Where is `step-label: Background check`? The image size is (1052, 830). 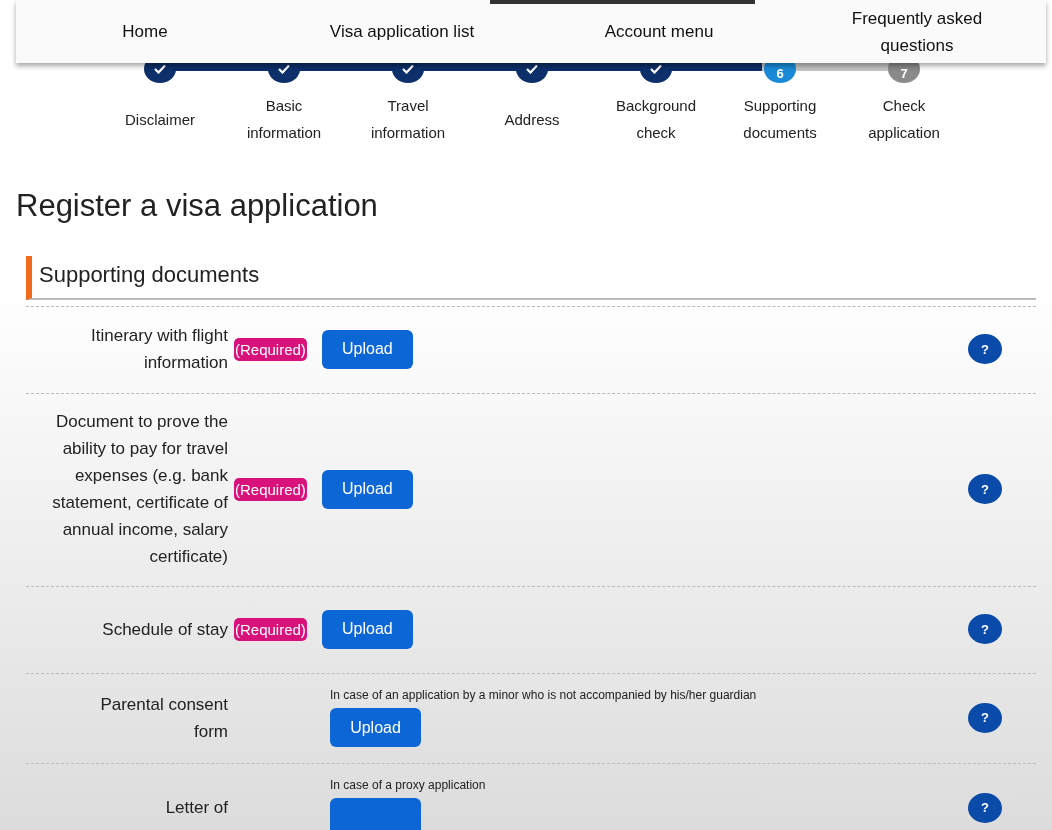
step-label: Background check is located at coordinates (656, 119).